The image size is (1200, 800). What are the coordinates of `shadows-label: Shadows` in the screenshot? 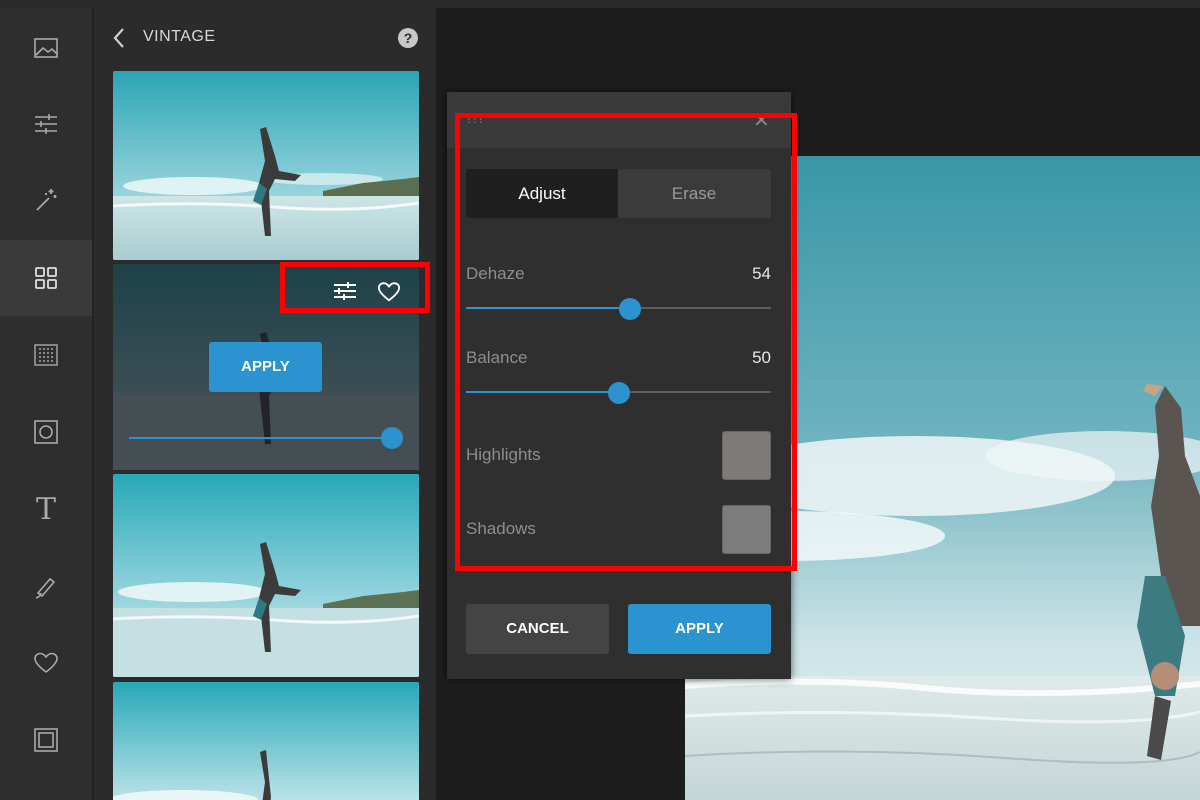 It's located at (501, 528).